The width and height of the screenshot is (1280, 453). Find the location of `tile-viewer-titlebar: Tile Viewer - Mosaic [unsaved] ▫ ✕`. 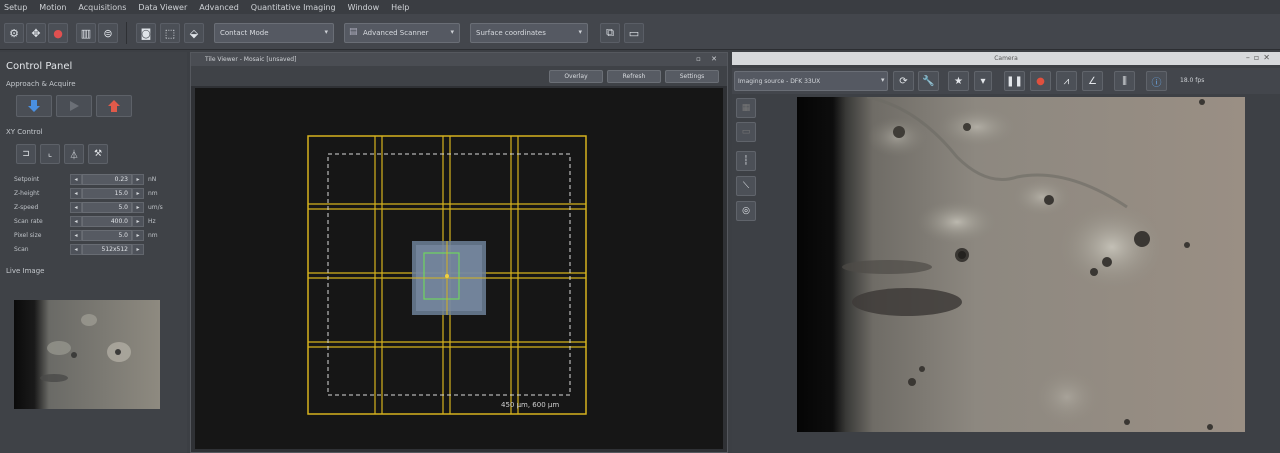

tile-viewer-titlebar: Tile Viewer - Mosaic [unsaved] ▫ ✕ is located at coordinates (459, 59).